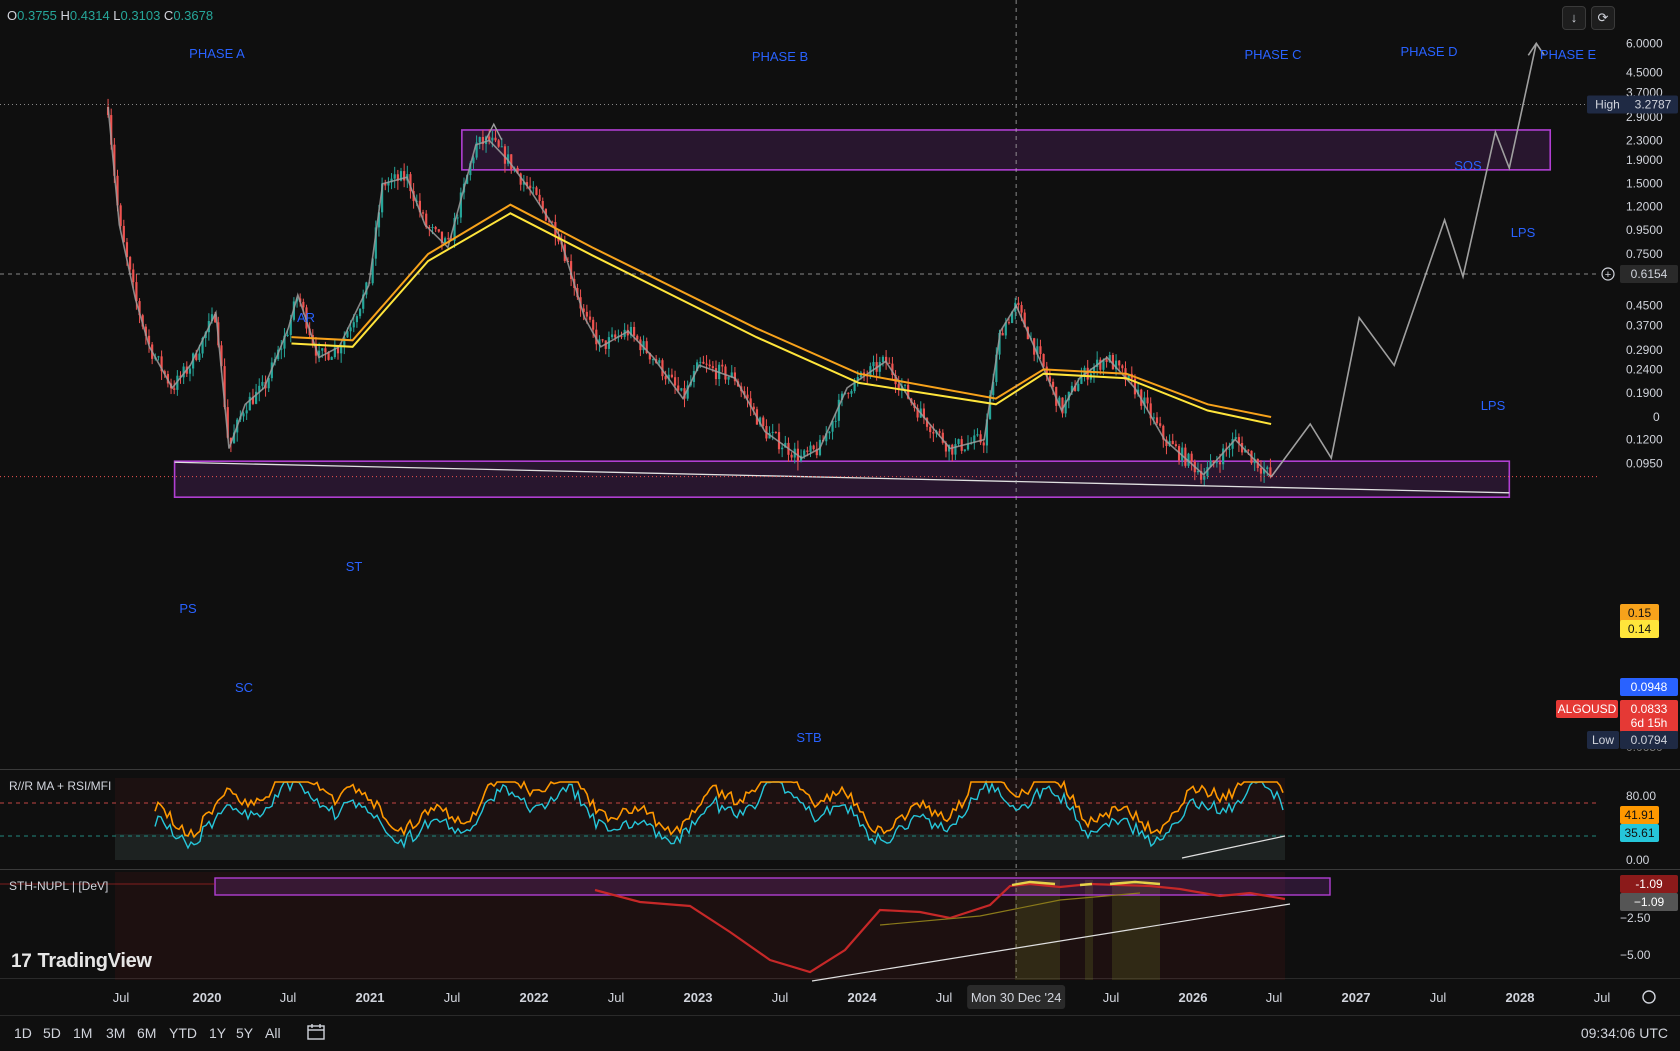 The image size is (1680, 1051). What do you see at coordinates (23, 1033) in the screenshot?
I see `range-1d: 1D` at bounding box center [23, 1033].